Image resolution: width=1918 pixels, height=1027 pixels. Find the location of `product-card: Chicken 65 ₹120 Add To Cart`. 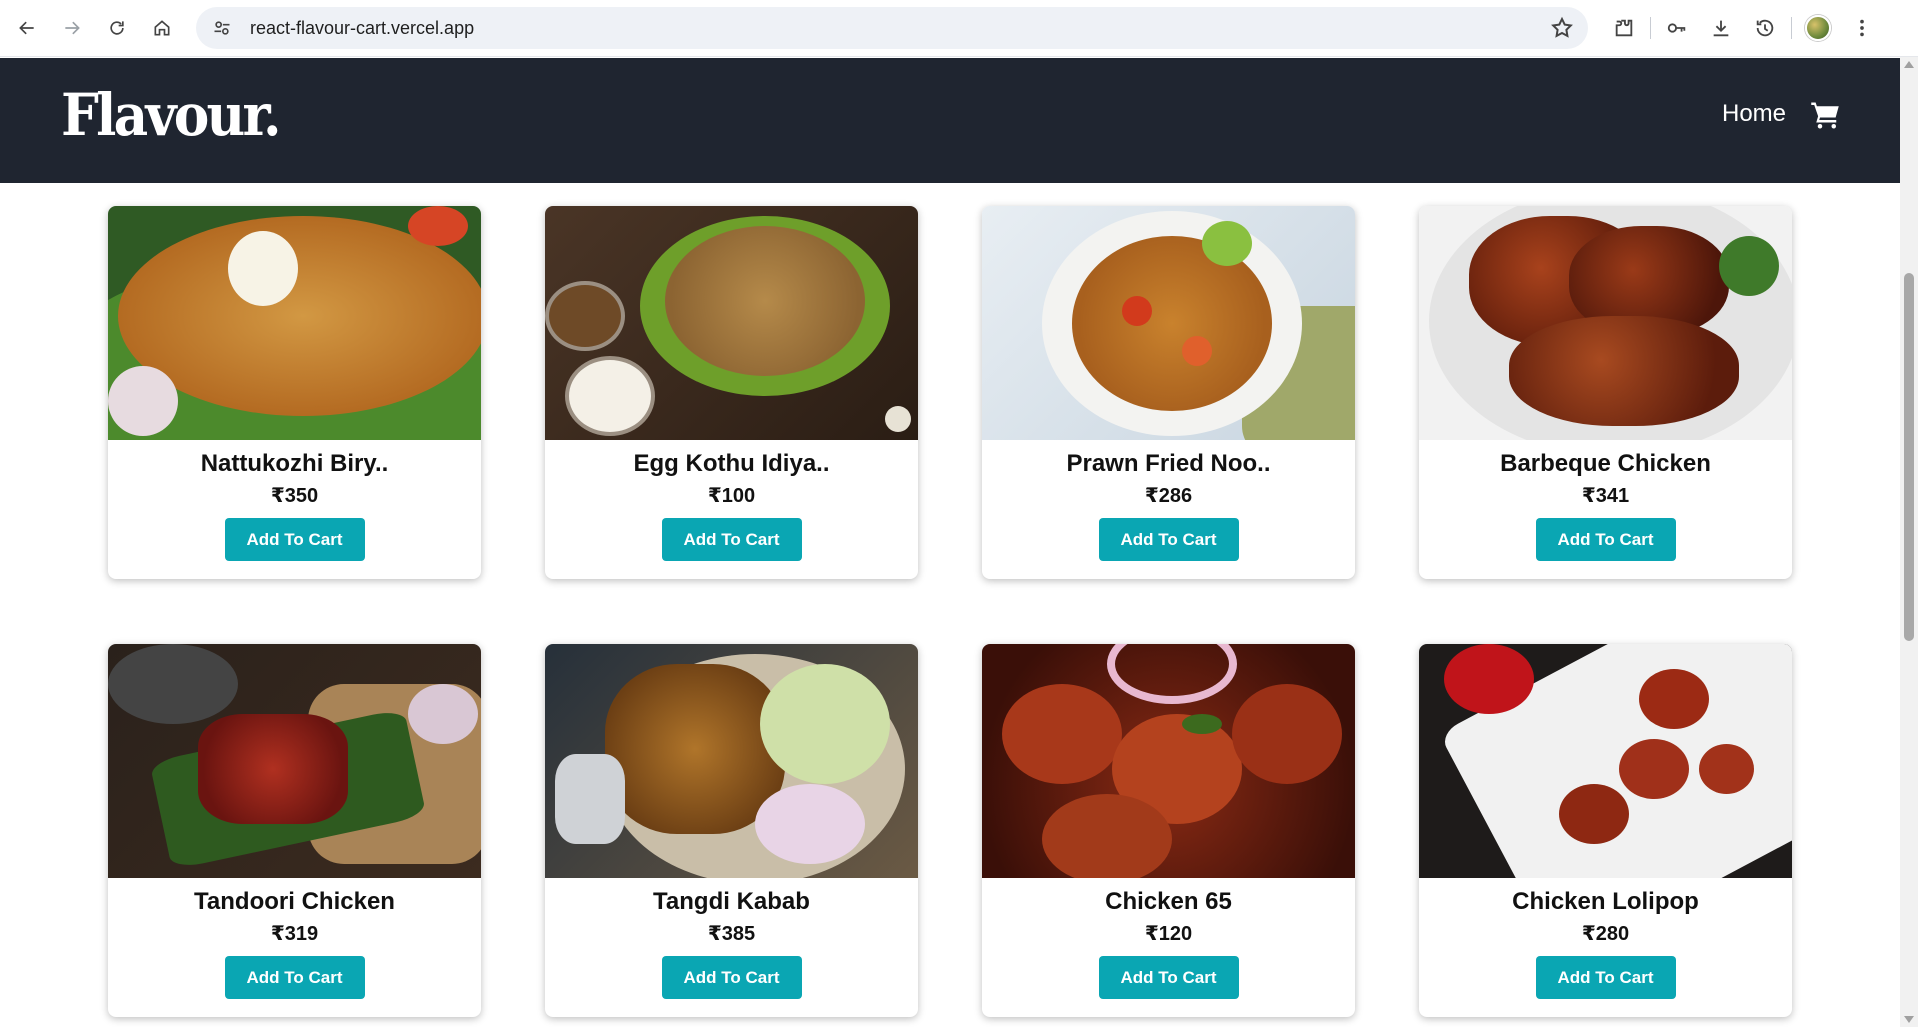

product-card: Chicken 65 ₹120 Add To Cart is located at coordinates (1168, 830).